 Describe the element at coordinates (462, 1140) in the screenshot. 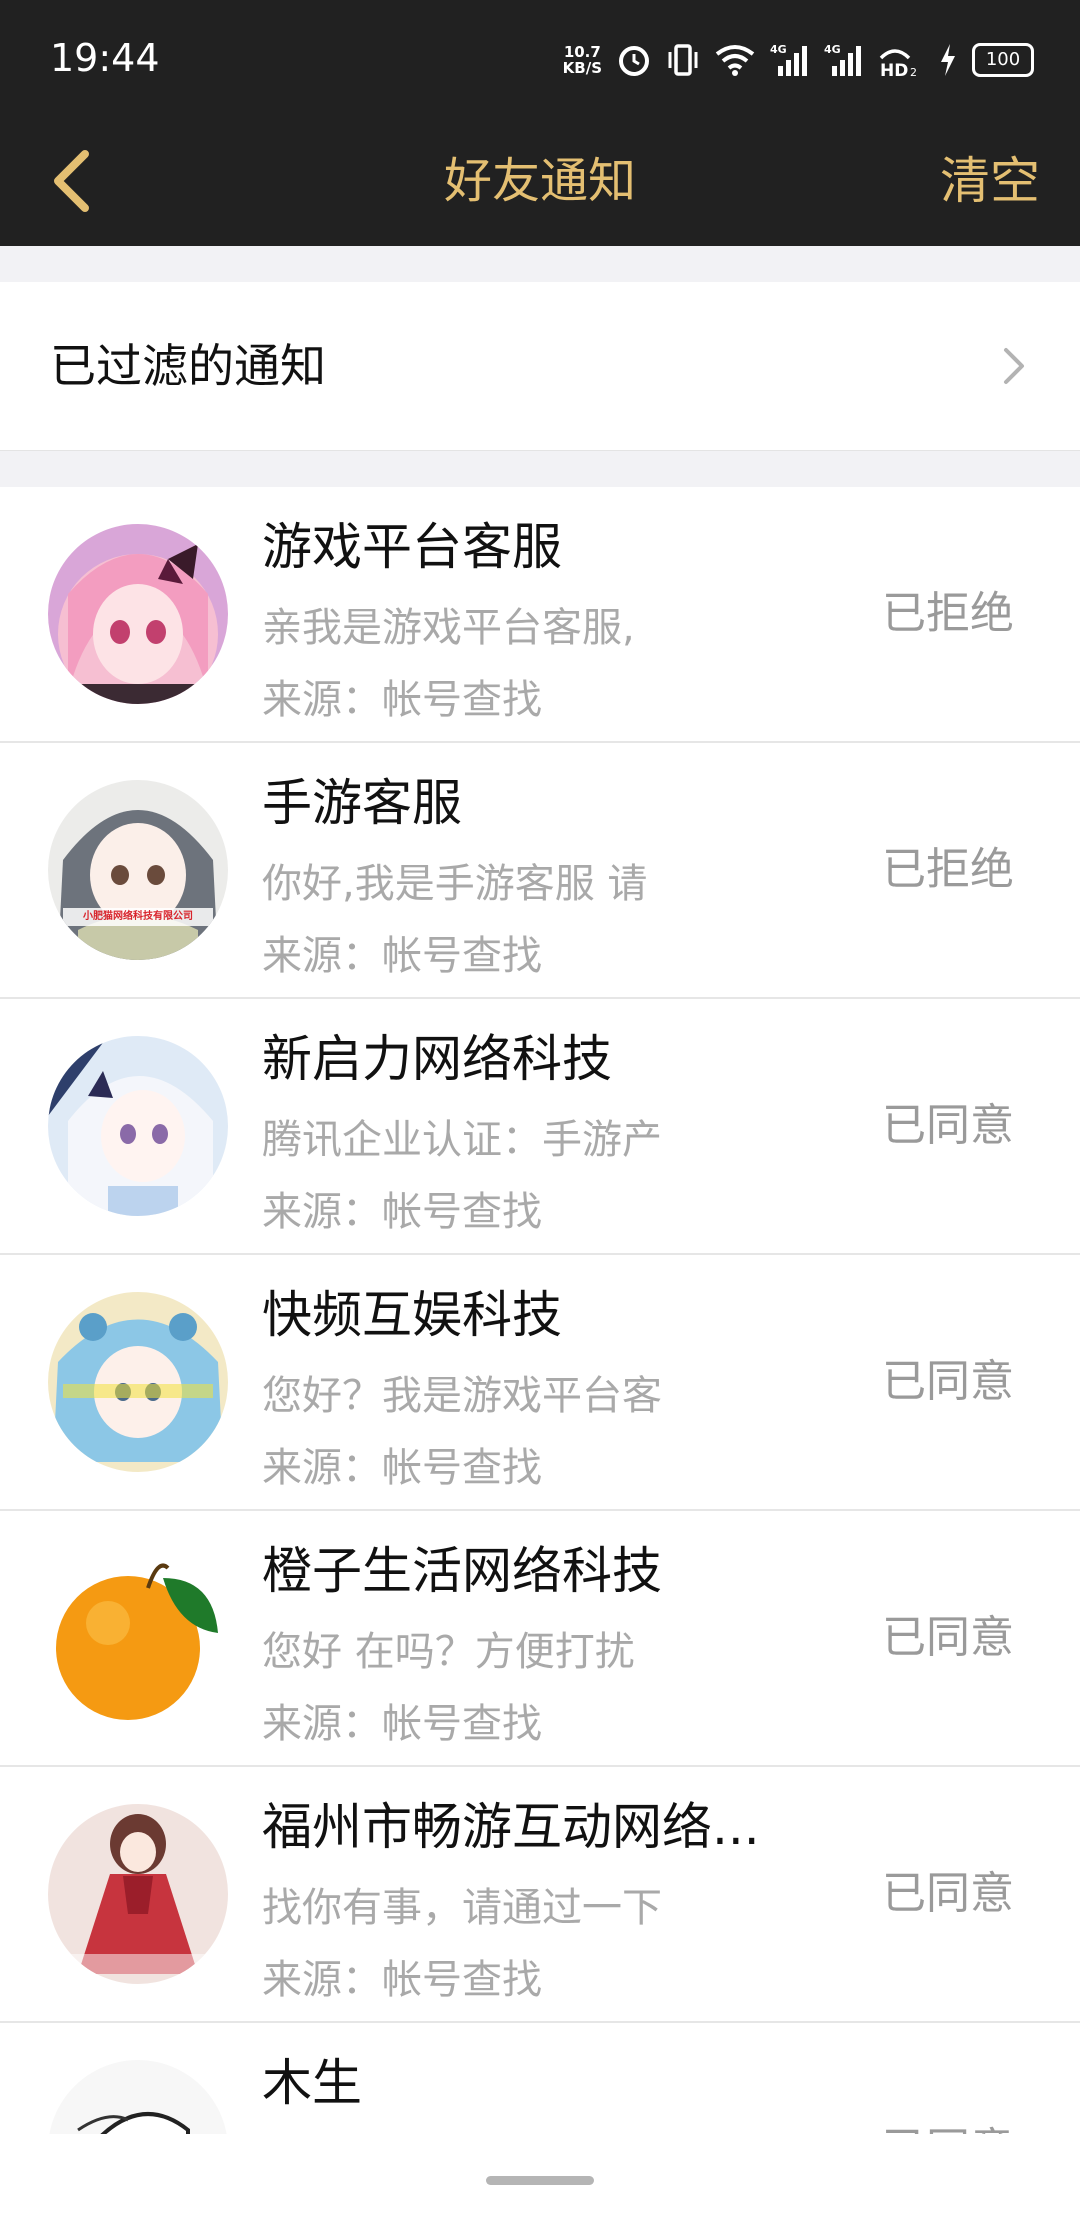

I see `request-message: 腾讯企业认证：手游产` at that location.